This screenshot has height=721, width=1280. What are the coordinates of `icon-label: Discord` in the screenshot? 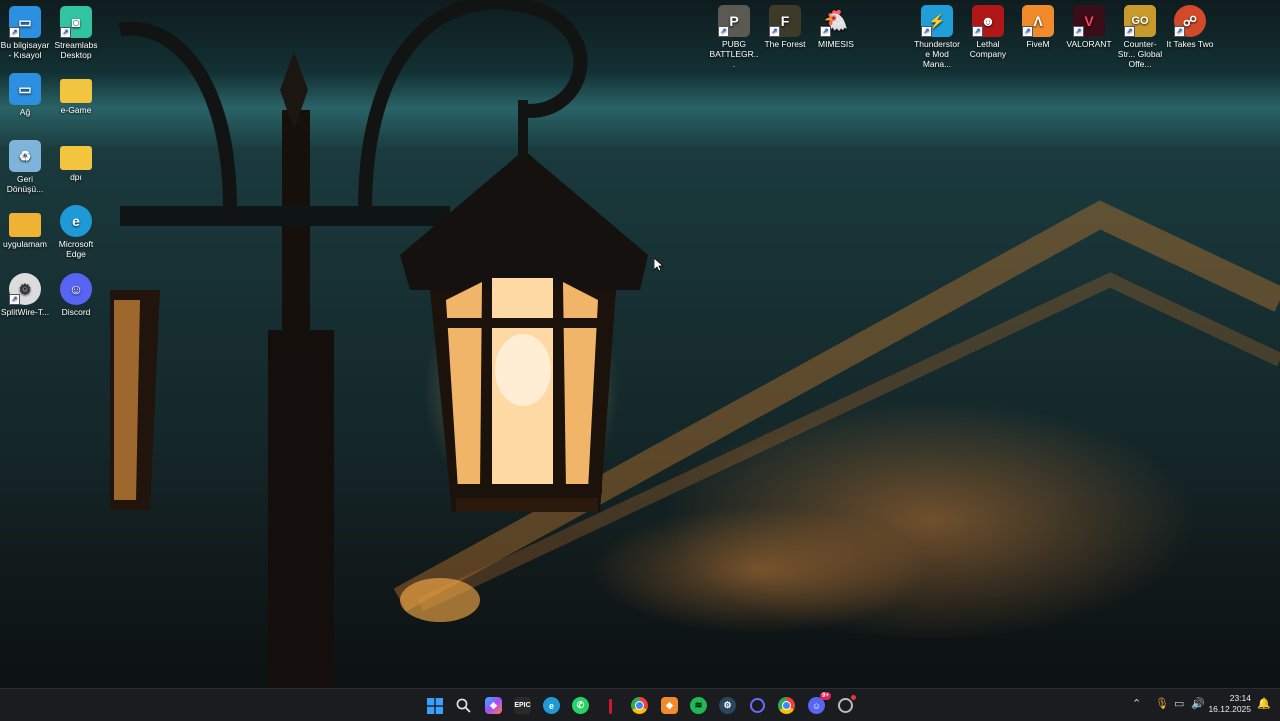 It's located at (76, 312).